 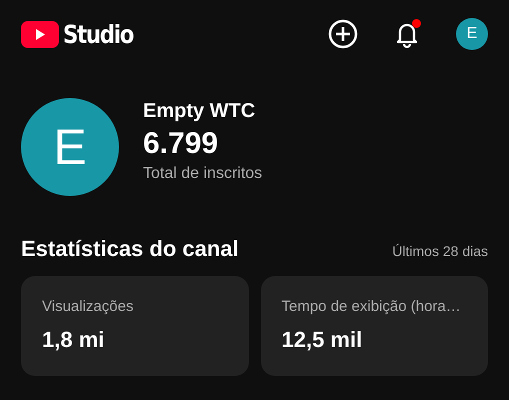 What do you see at coordinates (134, 326) in the screenshot?
I see `stat-card: Visualizações 1,8 mi` at bounding box center [134, 326].